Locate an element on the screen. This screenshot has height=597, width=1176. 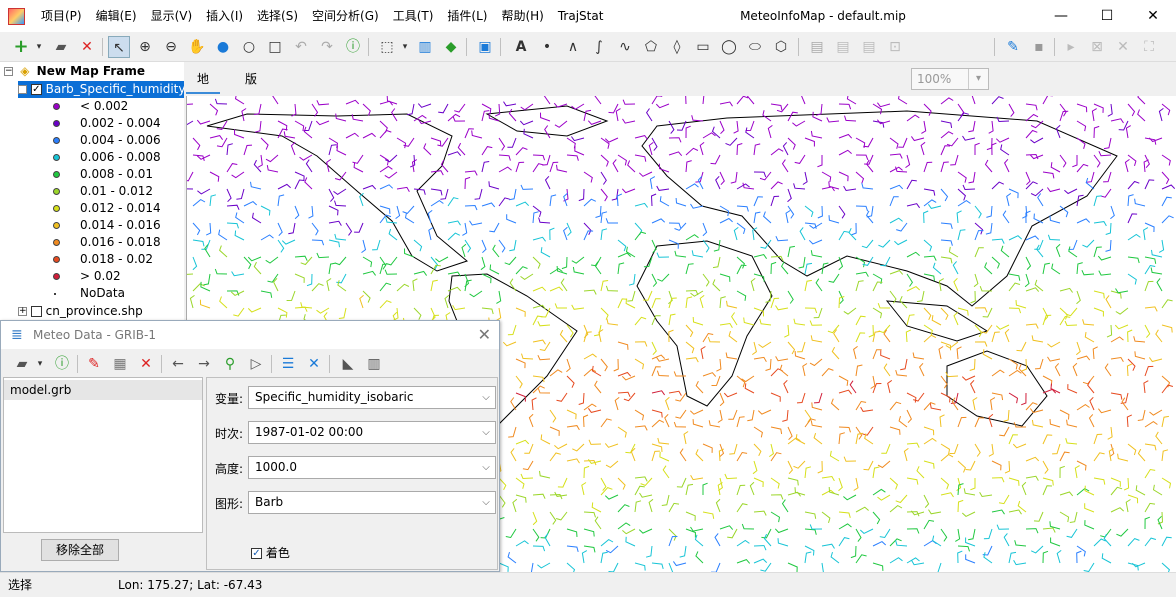
color-option: ✓ 着色 is located at coordinates (270, 552).